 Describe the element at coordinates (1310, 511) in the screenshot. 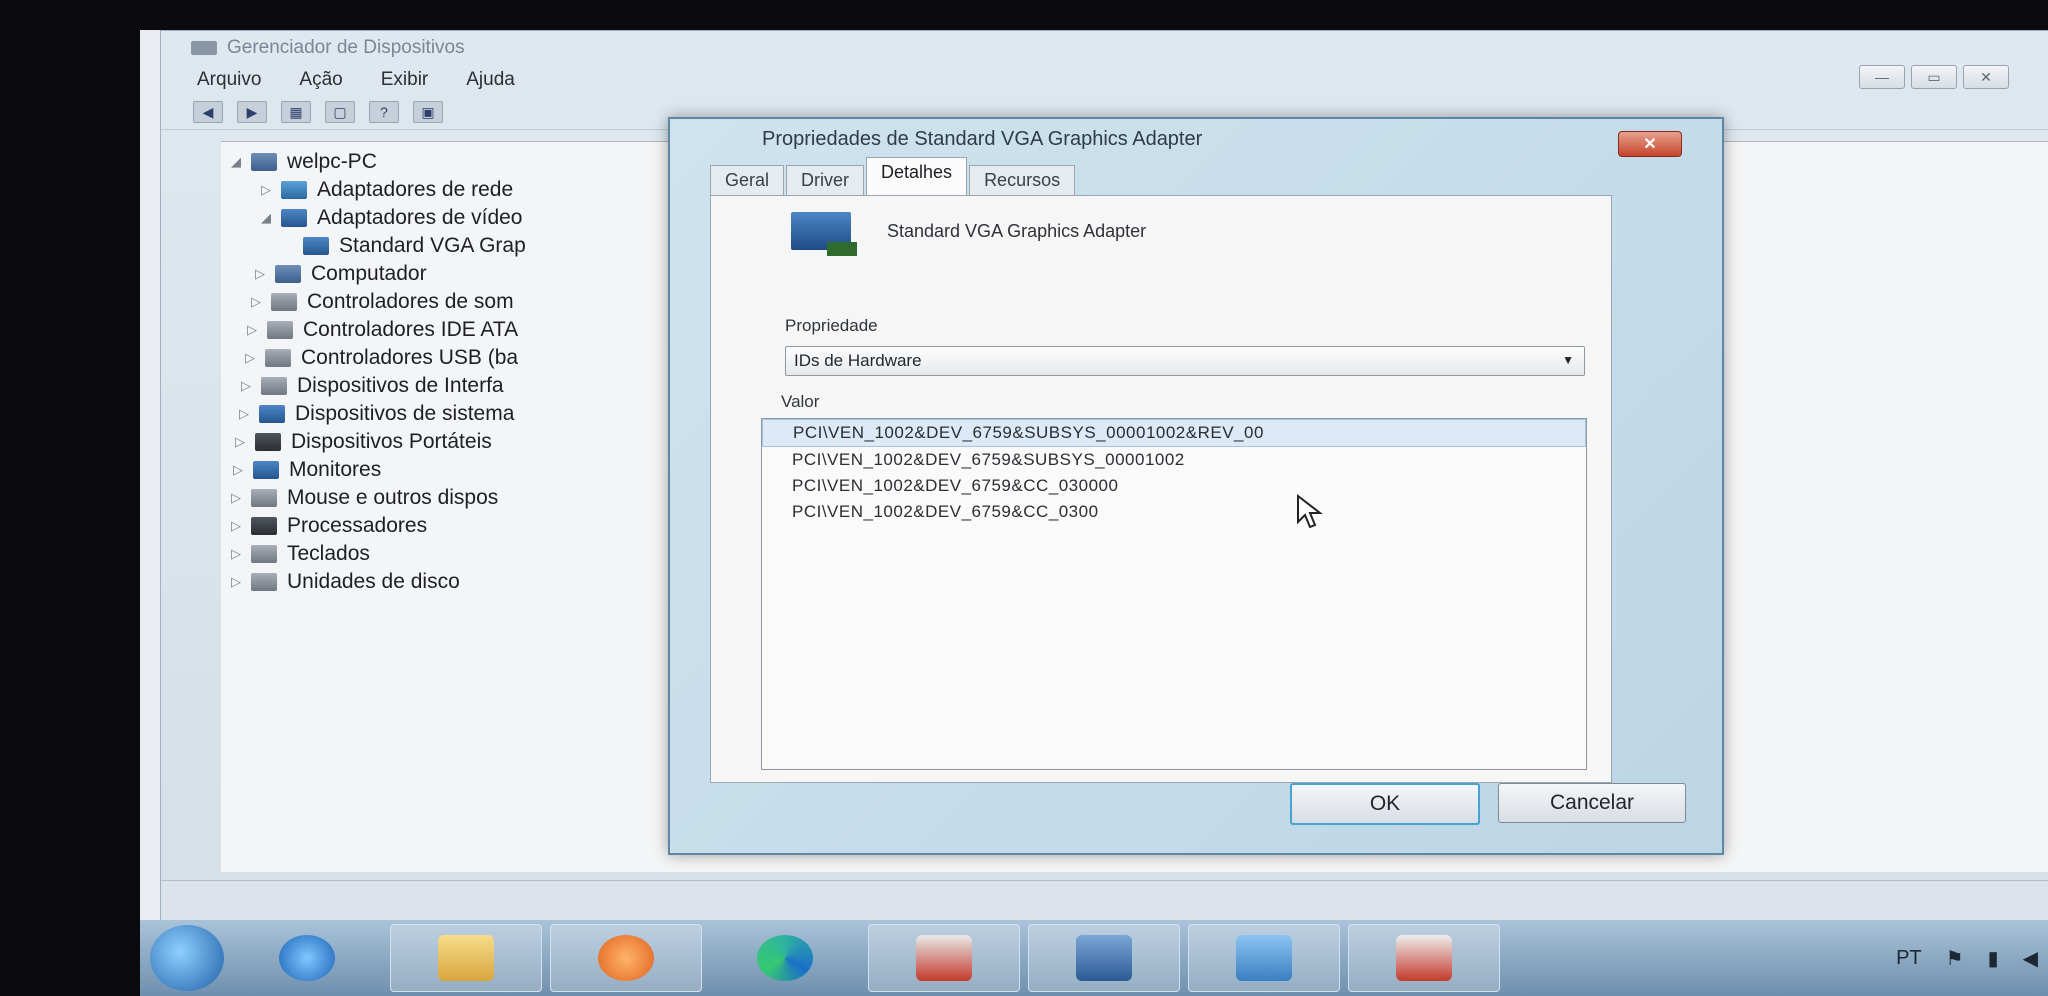

I see `mouse-pointer-icon` at that location.